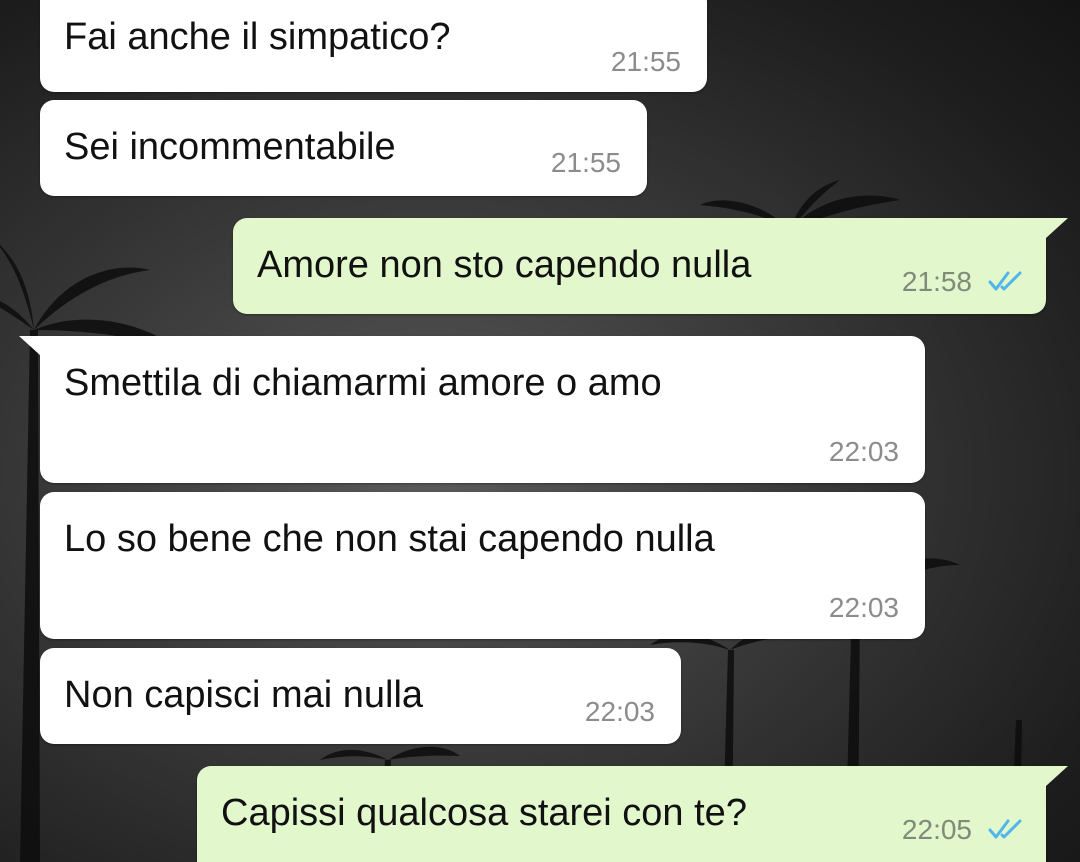  I want to click on message-bubble-incoming: Sei incommentabile 21:55, so click(343, 148).